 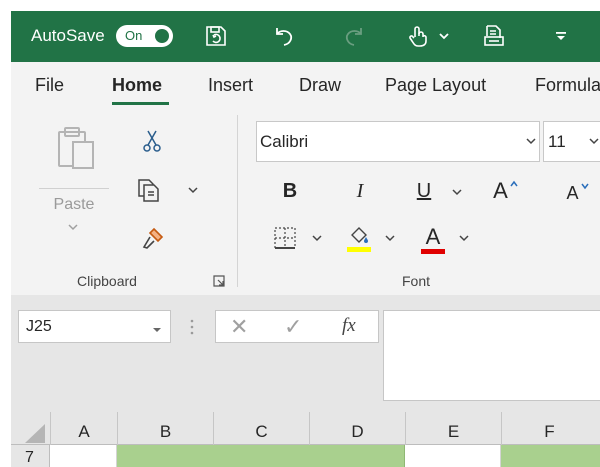 I want to click on font-color-chevron-icon, so click(x=464, y=238).